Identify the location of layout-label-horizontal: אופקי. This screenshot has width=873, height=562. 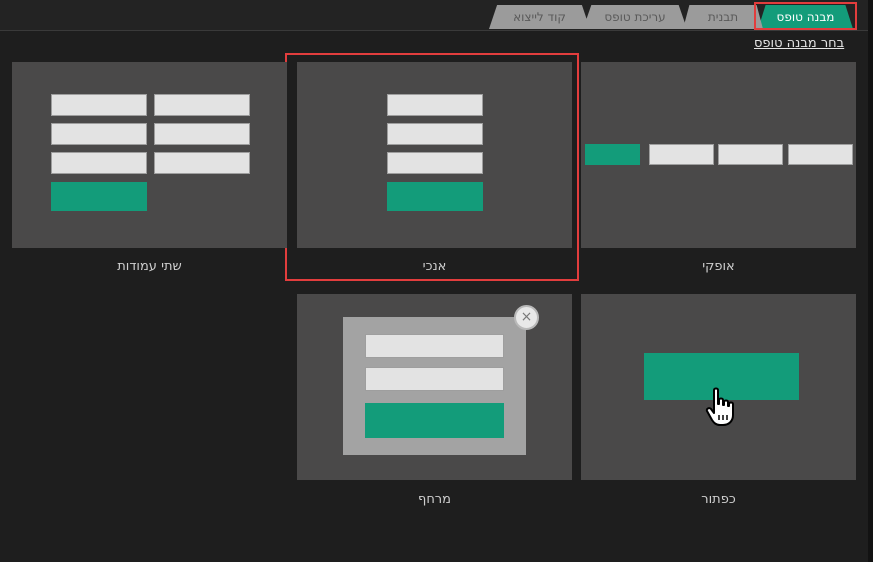
(718, 266).